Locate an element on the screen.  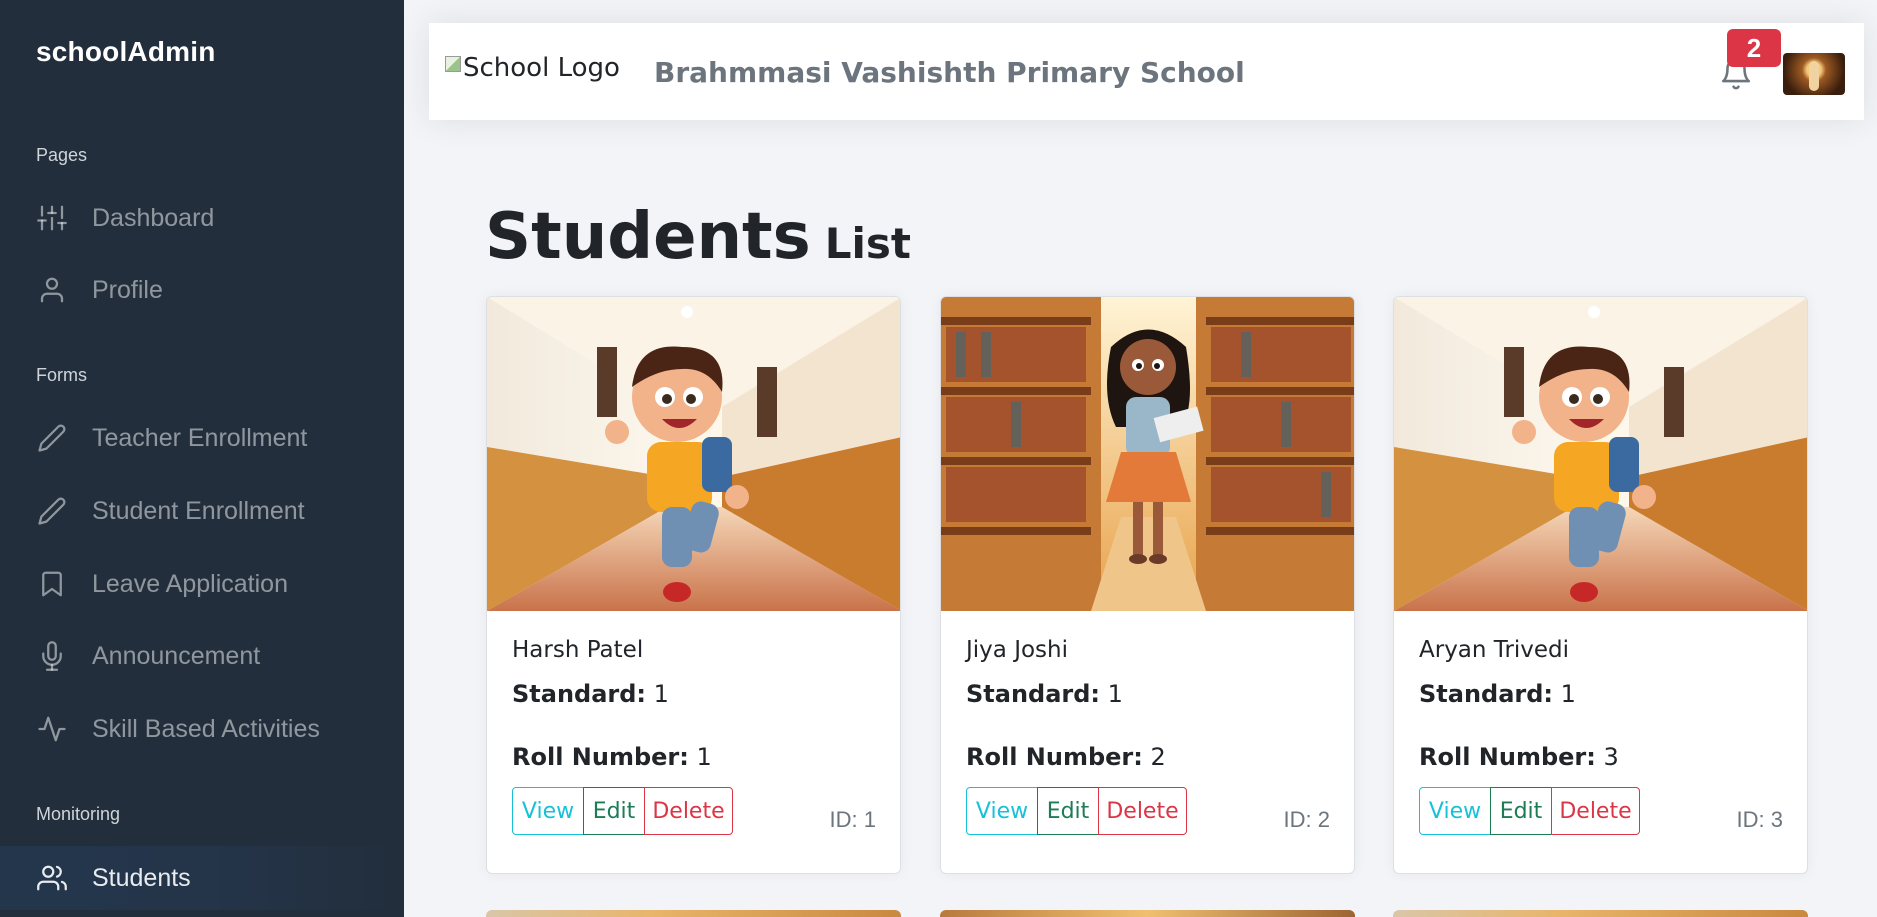
sidebar-item-leave-application: Leave Application is located at coordinates (202, 584).